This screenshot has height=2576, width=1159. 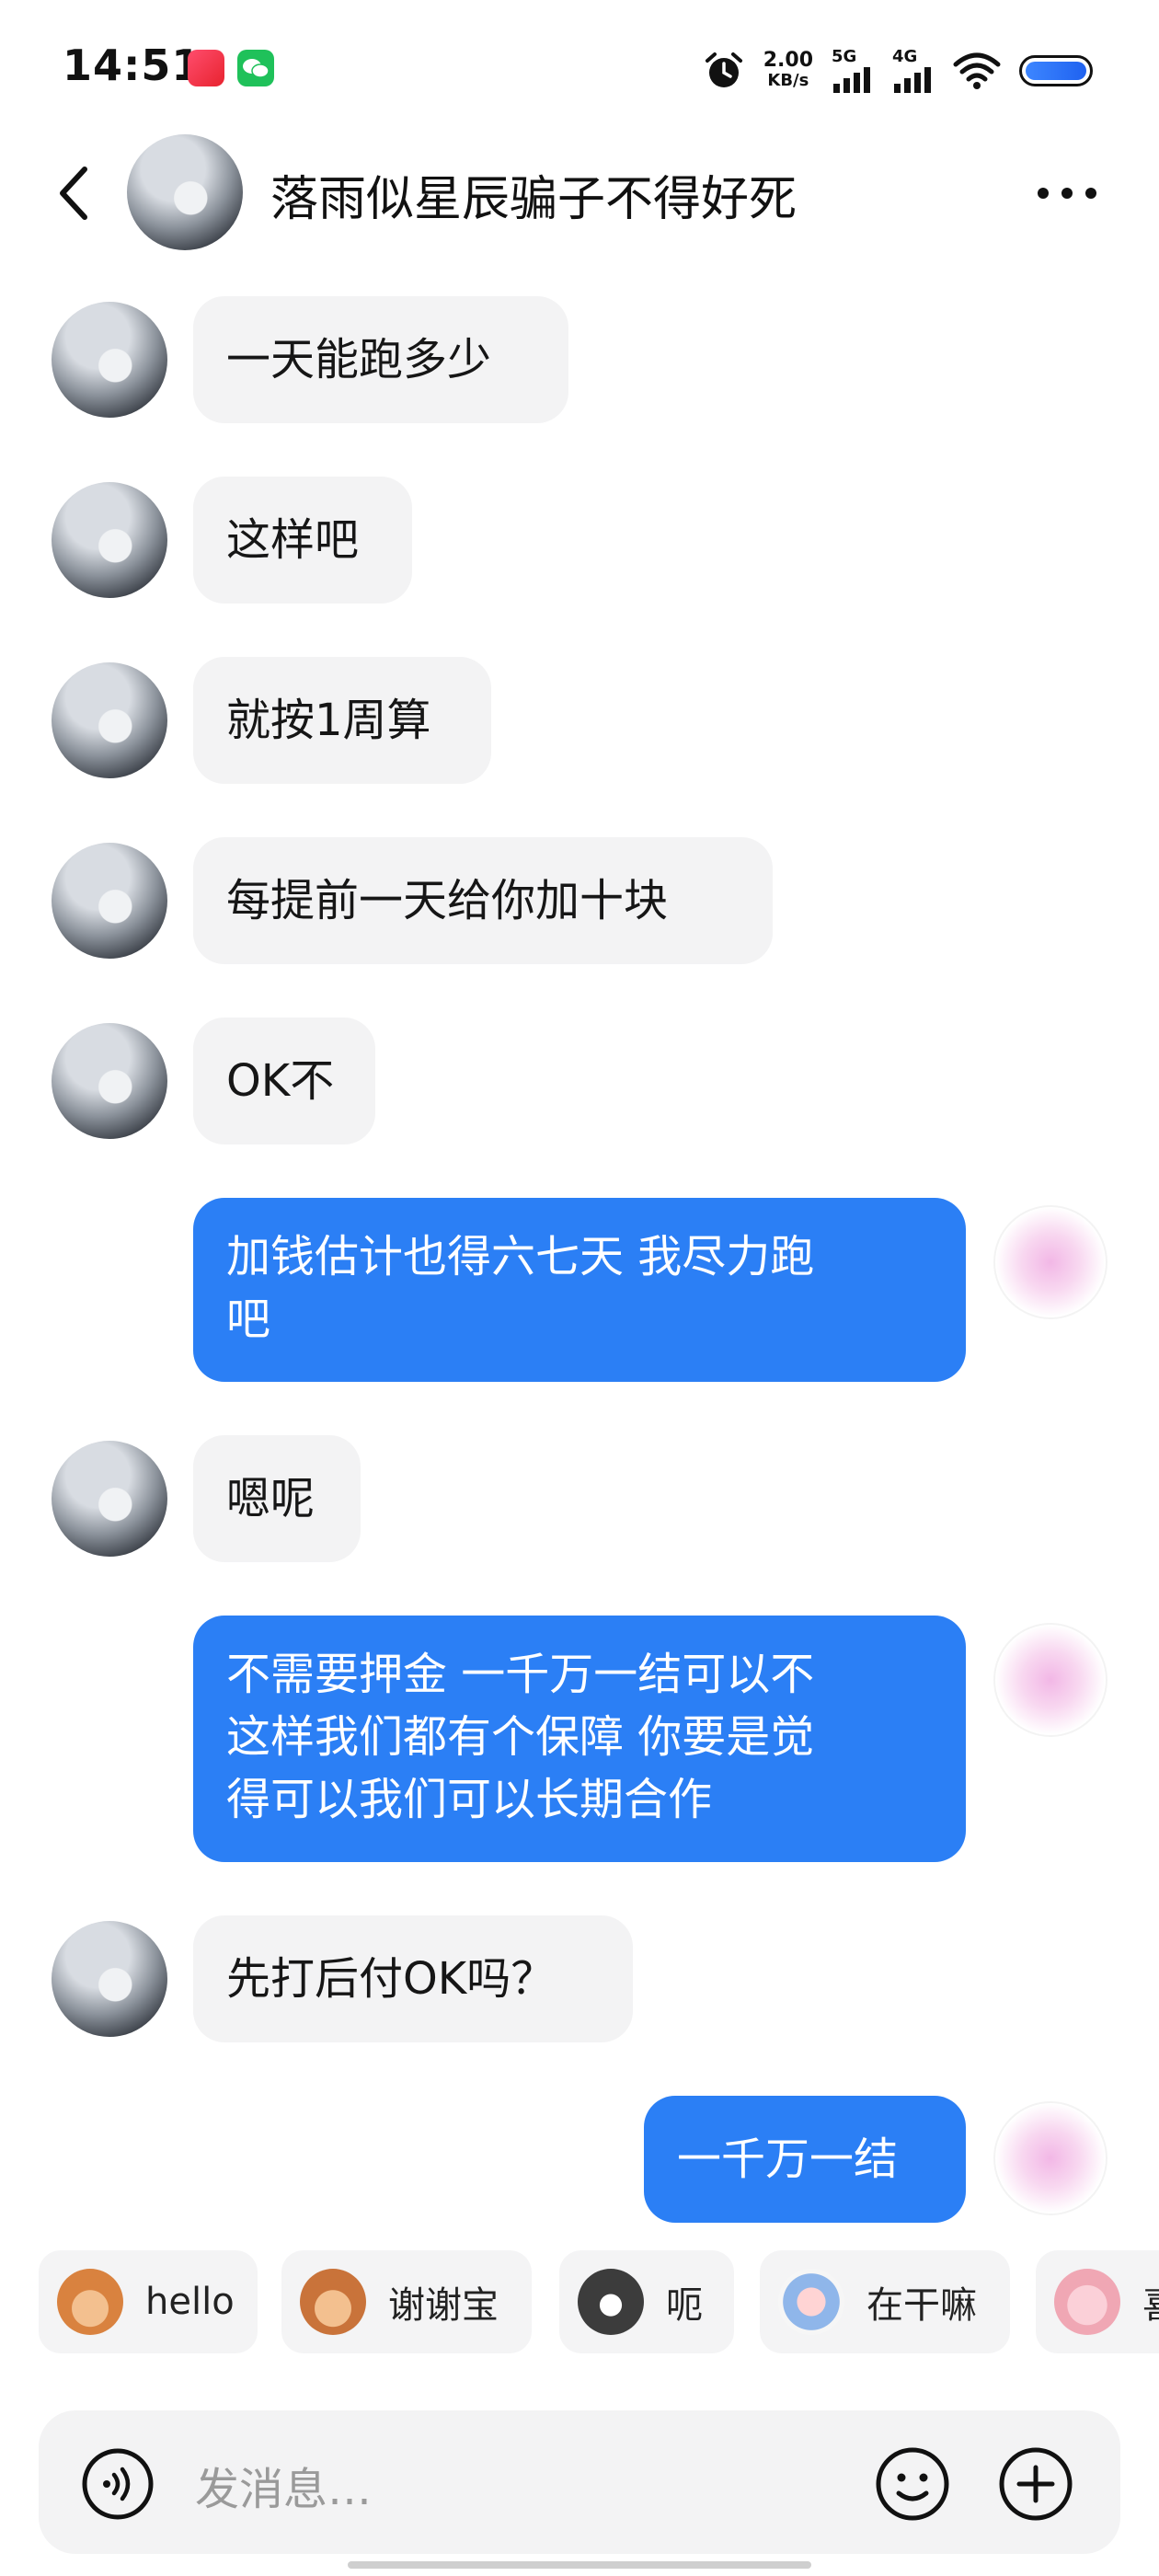 What do you see at coordinates (912, 2484) in the screenshot?
I see `emoji-icon` at bounding box center [912, 2484].